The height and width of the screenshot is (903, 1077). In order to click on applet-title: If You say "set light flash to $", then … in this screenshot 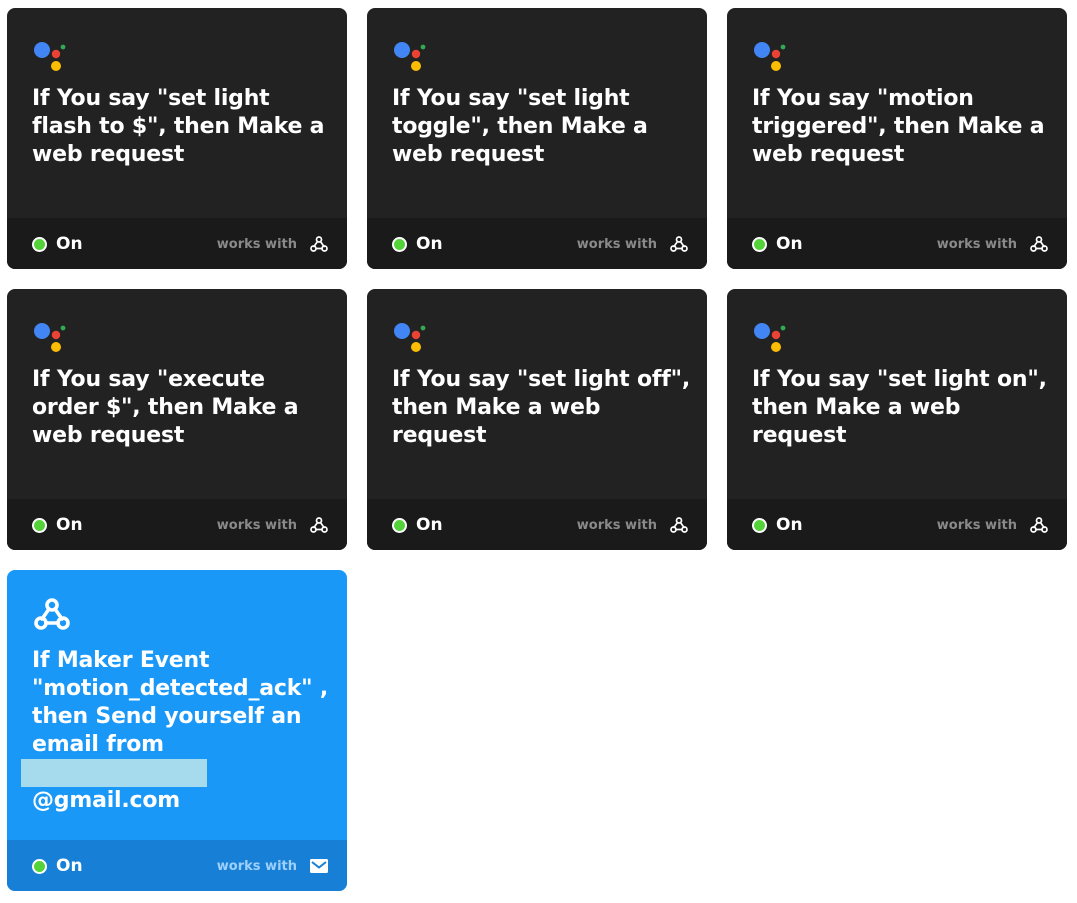, I will do `click(178, 126)`.